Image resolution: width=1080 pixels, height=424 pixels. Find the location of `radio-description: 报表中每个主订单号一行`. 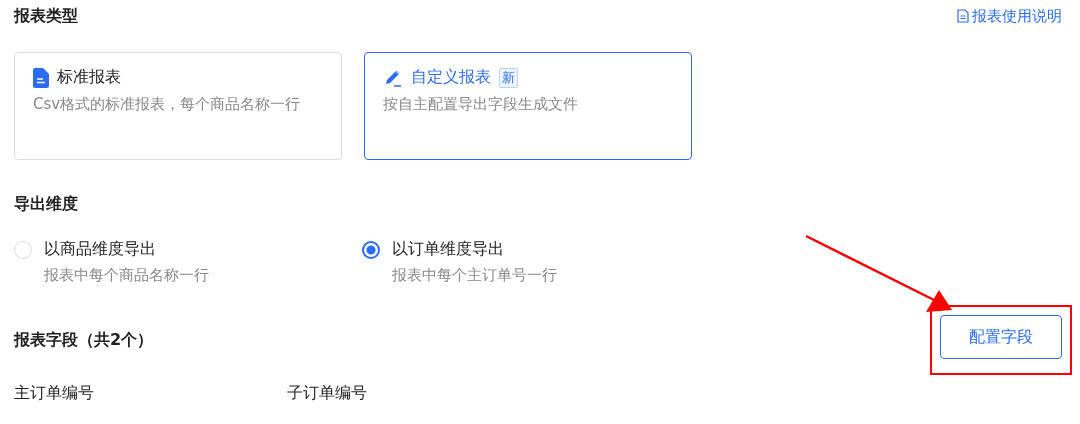

radio-description: 报表中每个主订单号一行 is located at coordinates (474, 275).